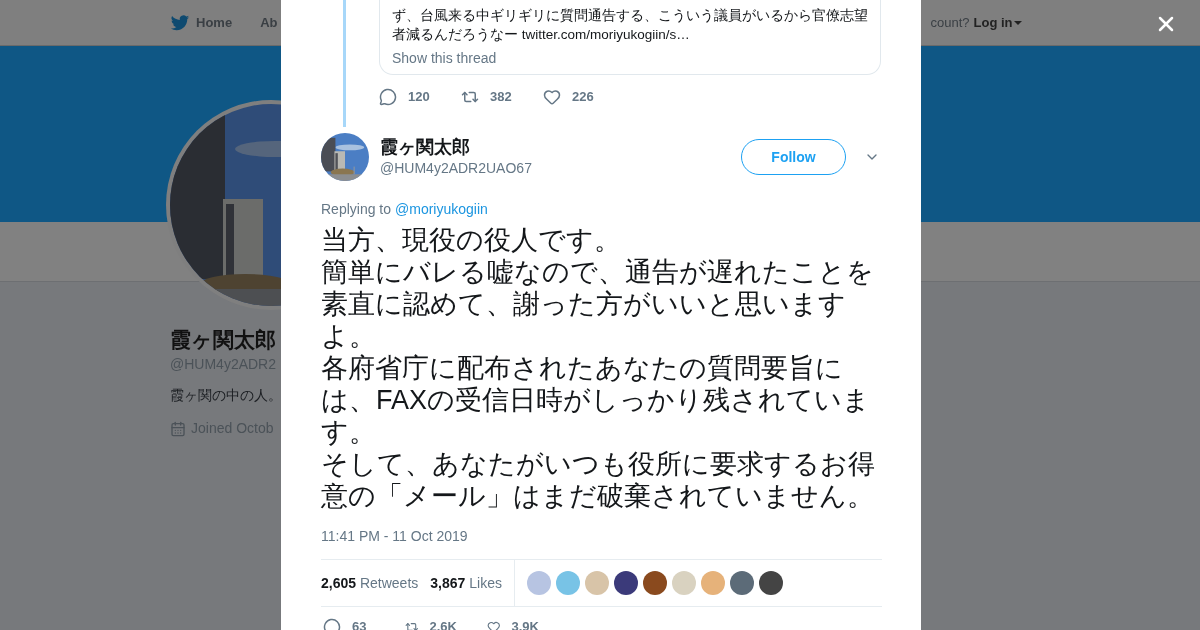 Image resolution: width=1200 pixels, height=630 pixels. I want to click on stat-count: 3,867 Likes, so click(466, 583).